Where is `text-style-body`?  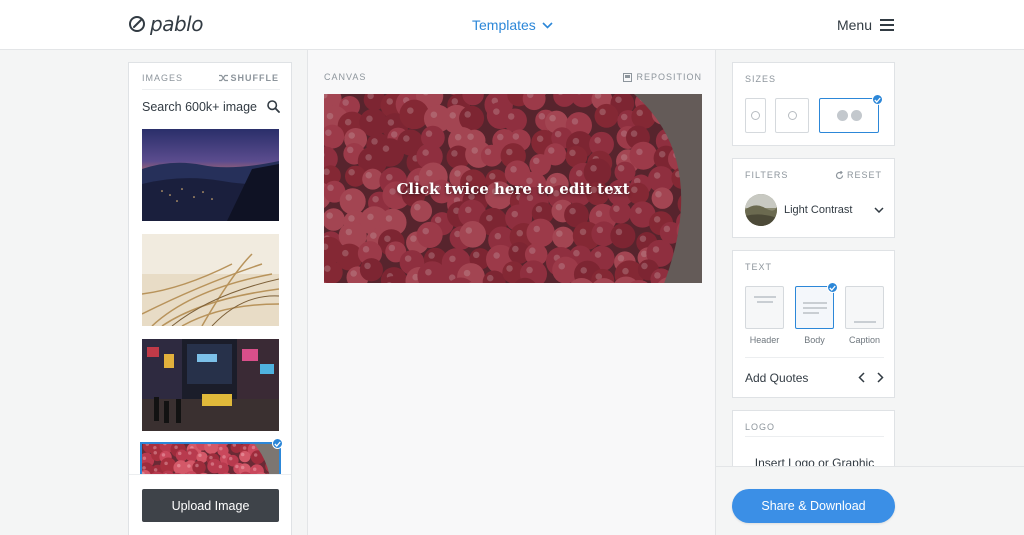
text-style-body is located at coordinates (814, 307).